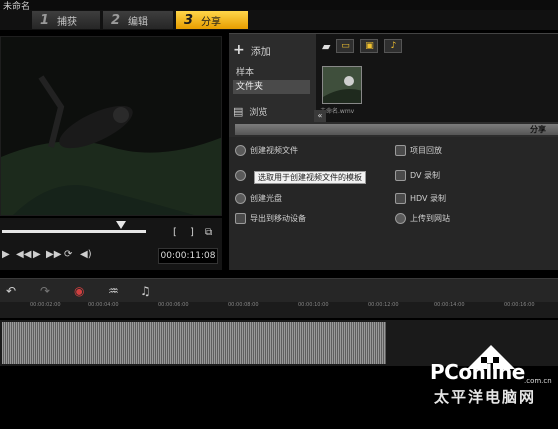 Image resolution: width=558 pixels, height=429 pixels. I want to click on audio-filter-icon: ♪, so click(393, 46).